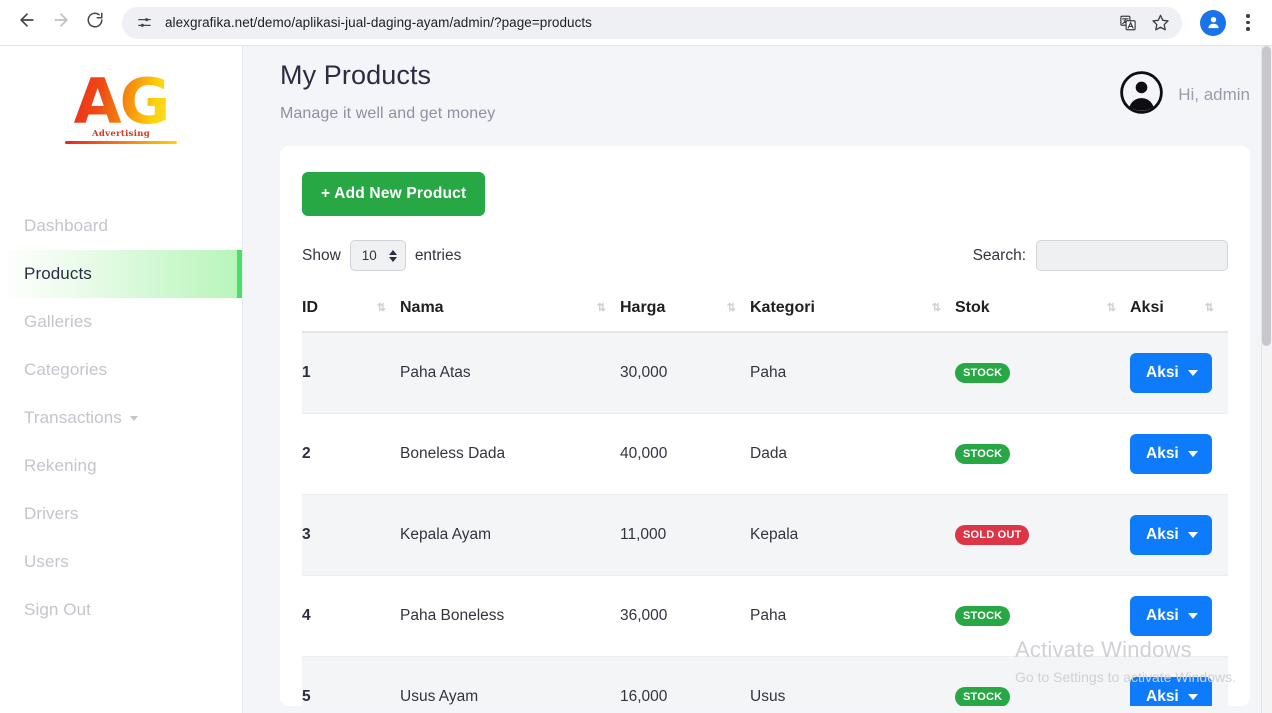  Describe the element at coordinates (1248, 23) in the screenshot. I see `kebab-menu-icon` at that location.